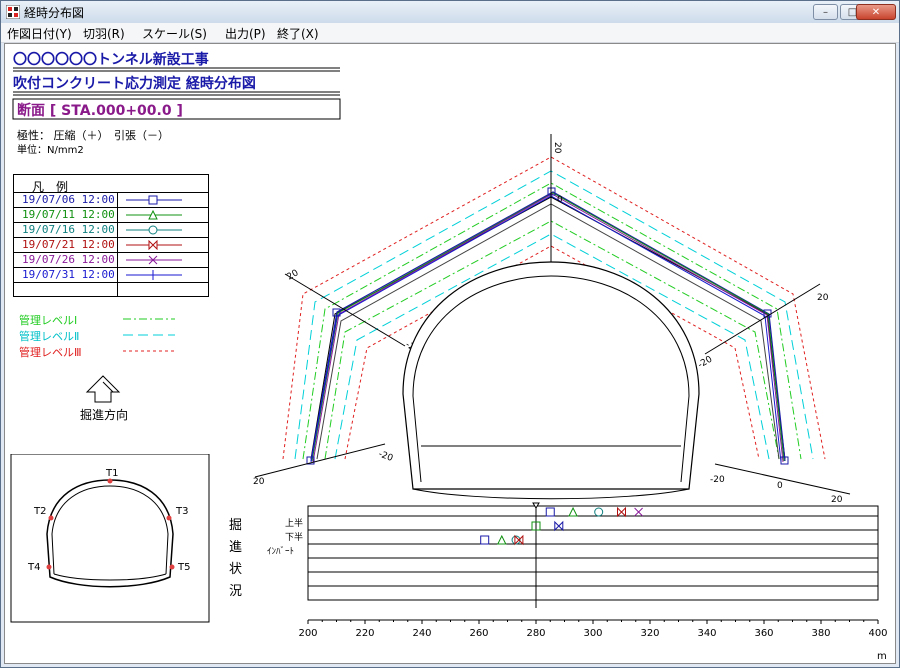 Image resolution: width=900 pixels, height=668 pixels. What do you see at coordinates (174, 33) in the screenshot?
I see `menu-scale: スケール(S)` at bounding box center [174, 33].